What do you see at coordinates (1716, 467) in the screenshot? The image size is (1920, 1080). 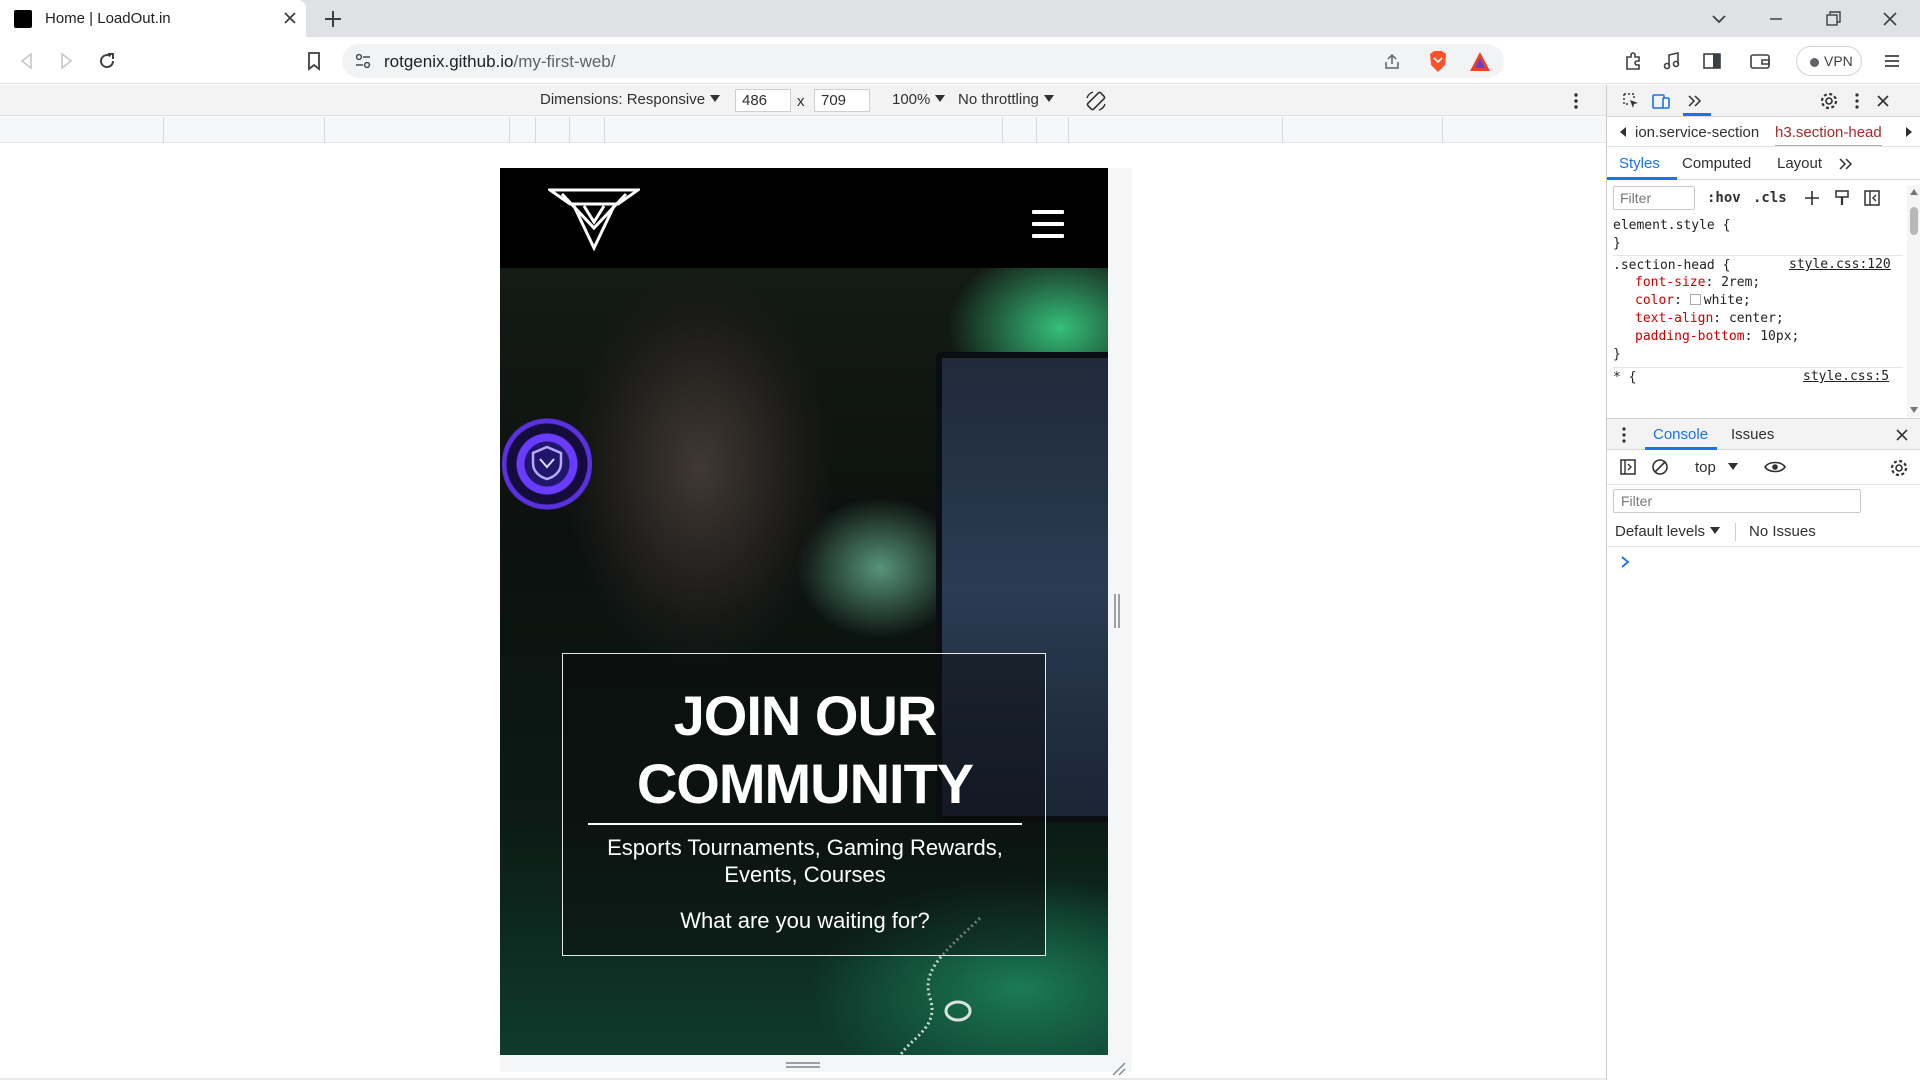 I see `context-selector: top` at bounding box center [1716, 467].